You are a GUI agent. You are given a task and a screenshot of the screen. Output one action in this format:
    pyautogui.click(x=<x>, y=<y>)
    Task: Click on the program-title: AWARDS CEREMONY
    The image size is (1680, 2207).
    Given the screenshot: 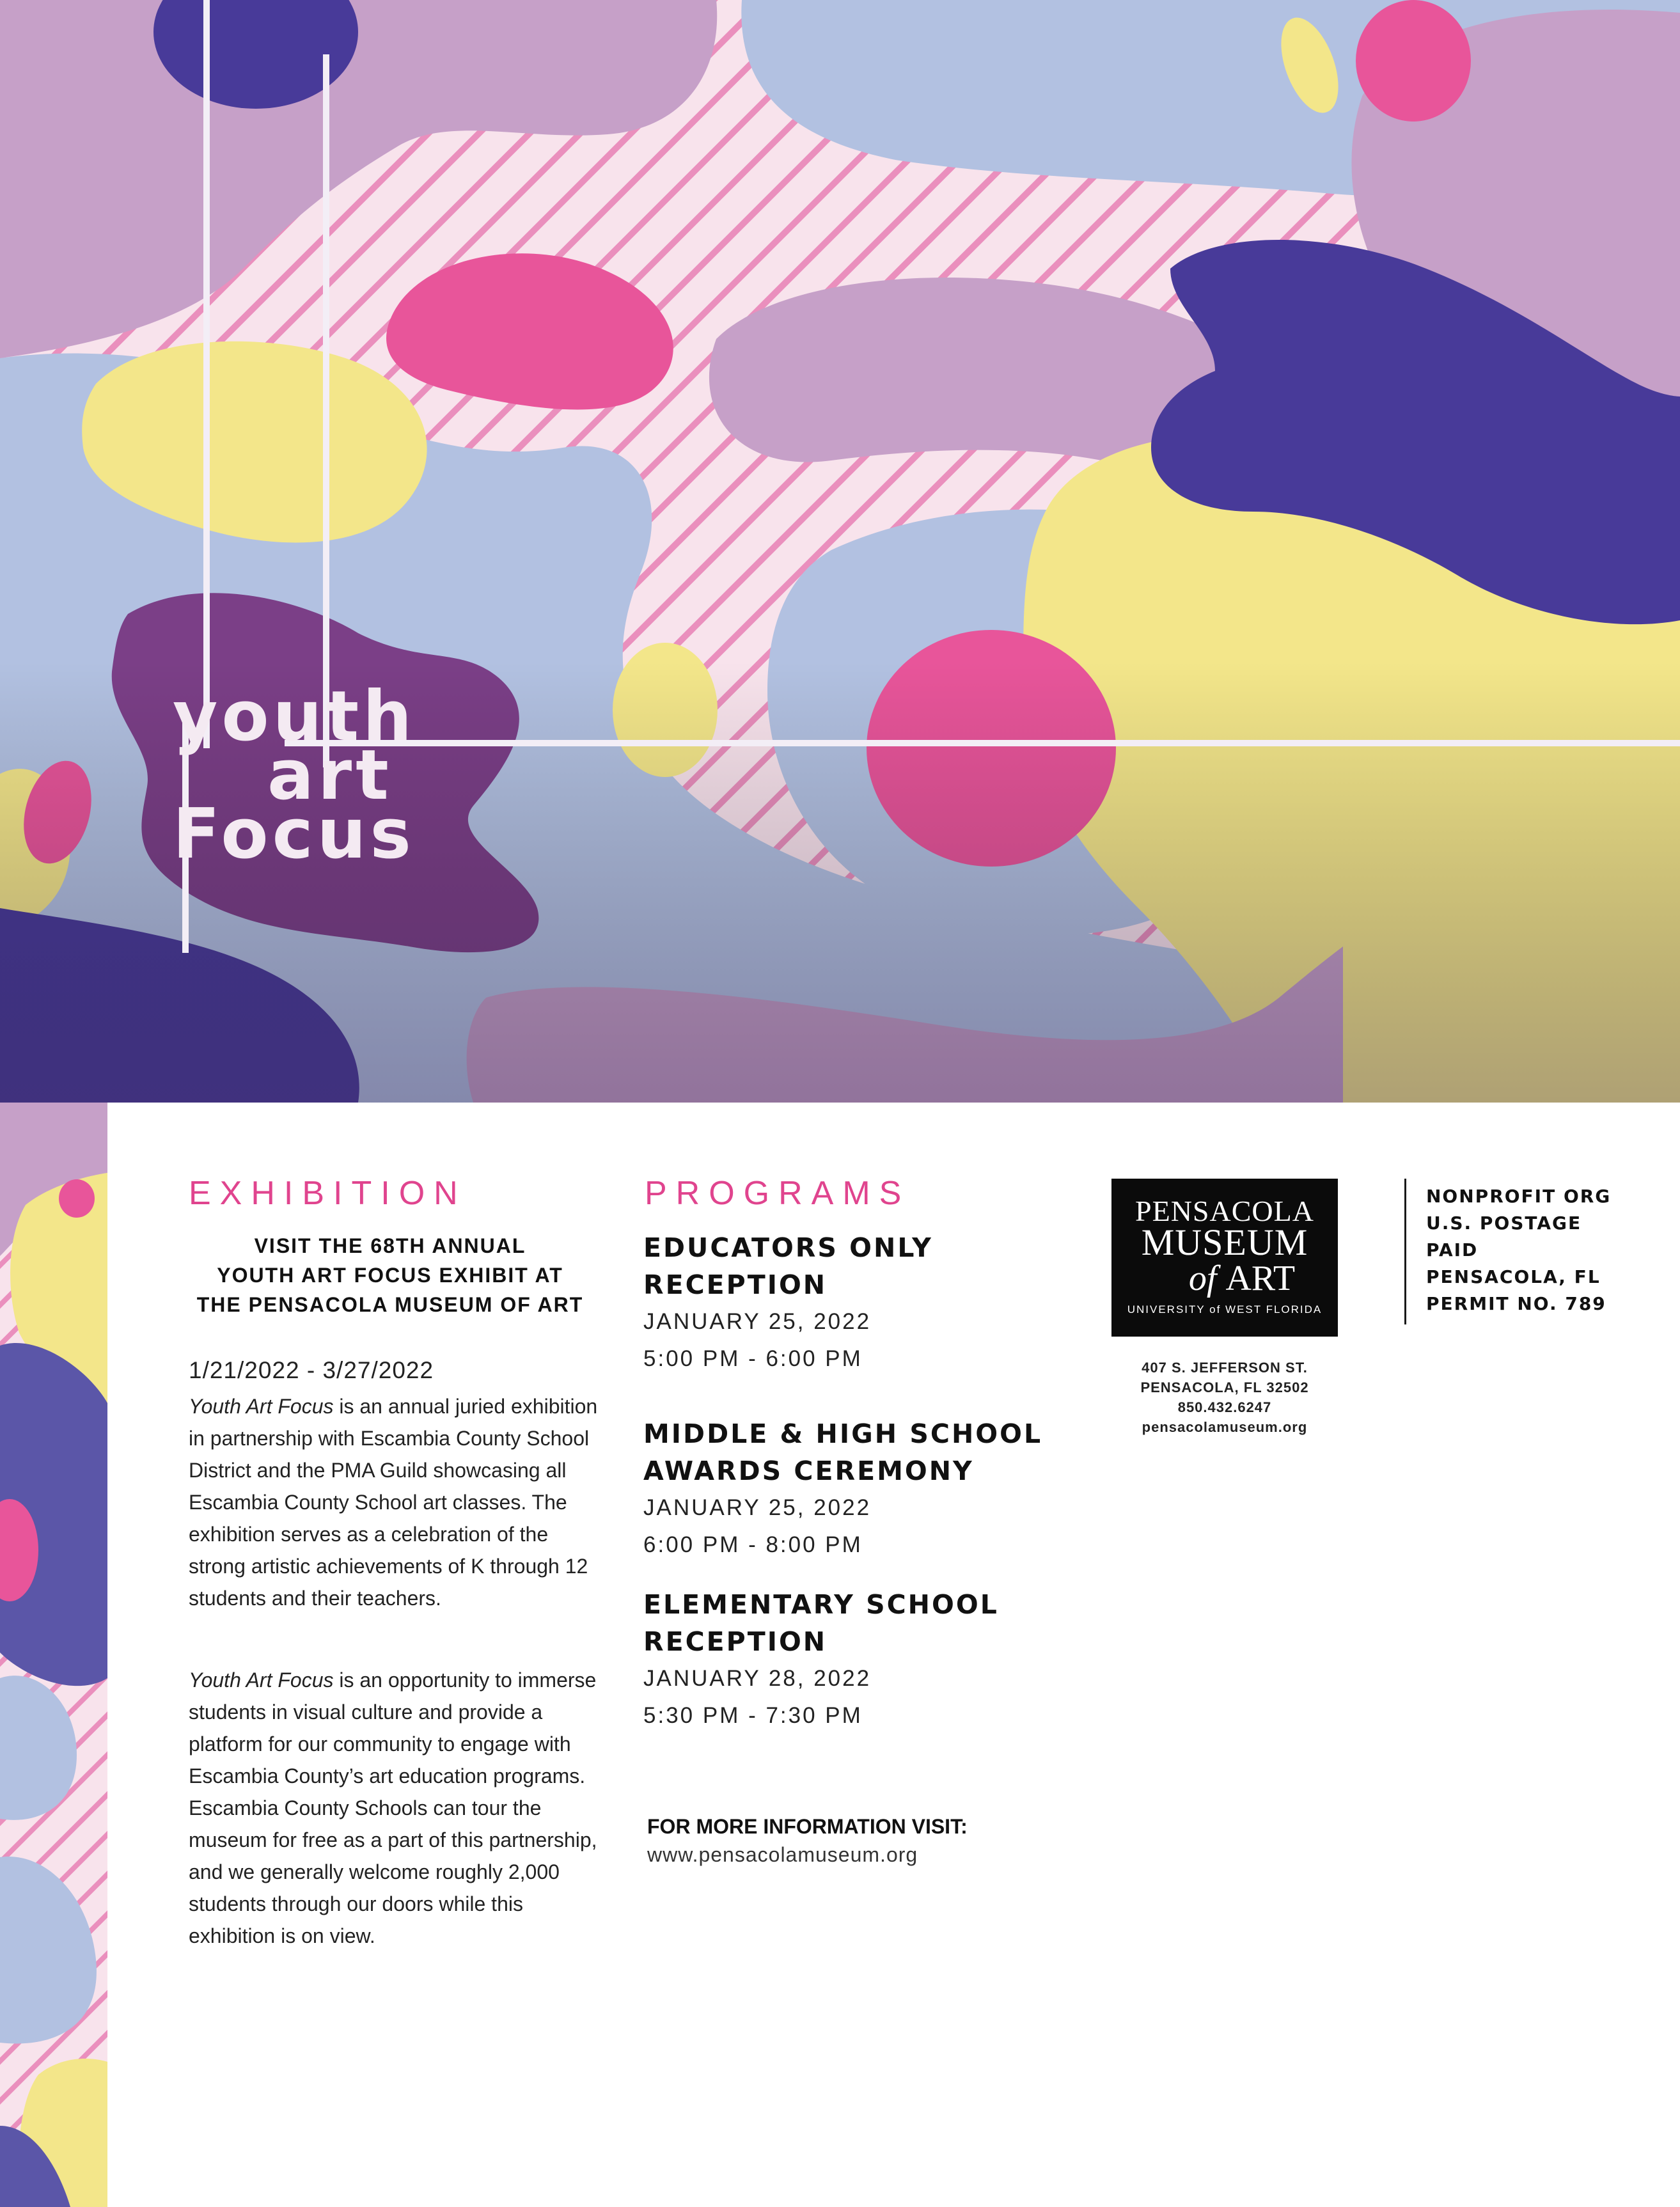 What is the action you would take?
    pyautogui.click(x=809, y=1471)
    